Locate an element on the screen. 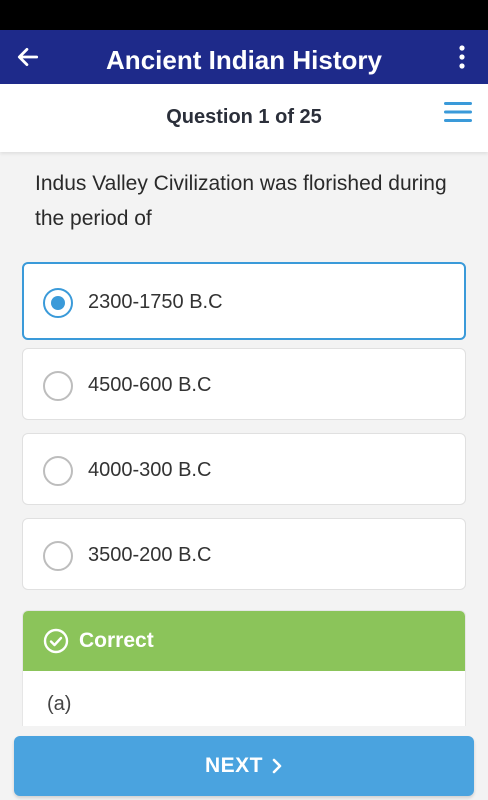  option-label: 2300-1750 B.C is located at coordinates (155, 302).